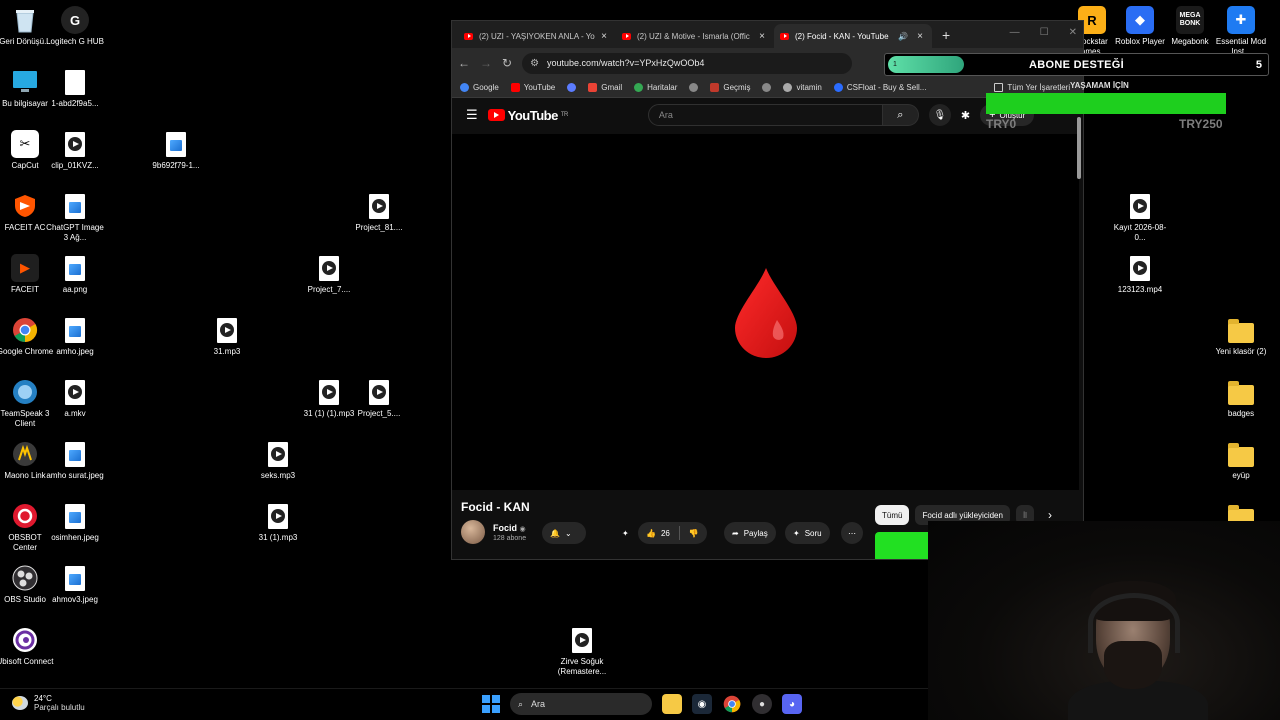 The width and height of the screenshot is (1280, 720). Describe the element at coordinates (679, 533) in the screenshot. I see `divider` at that location.